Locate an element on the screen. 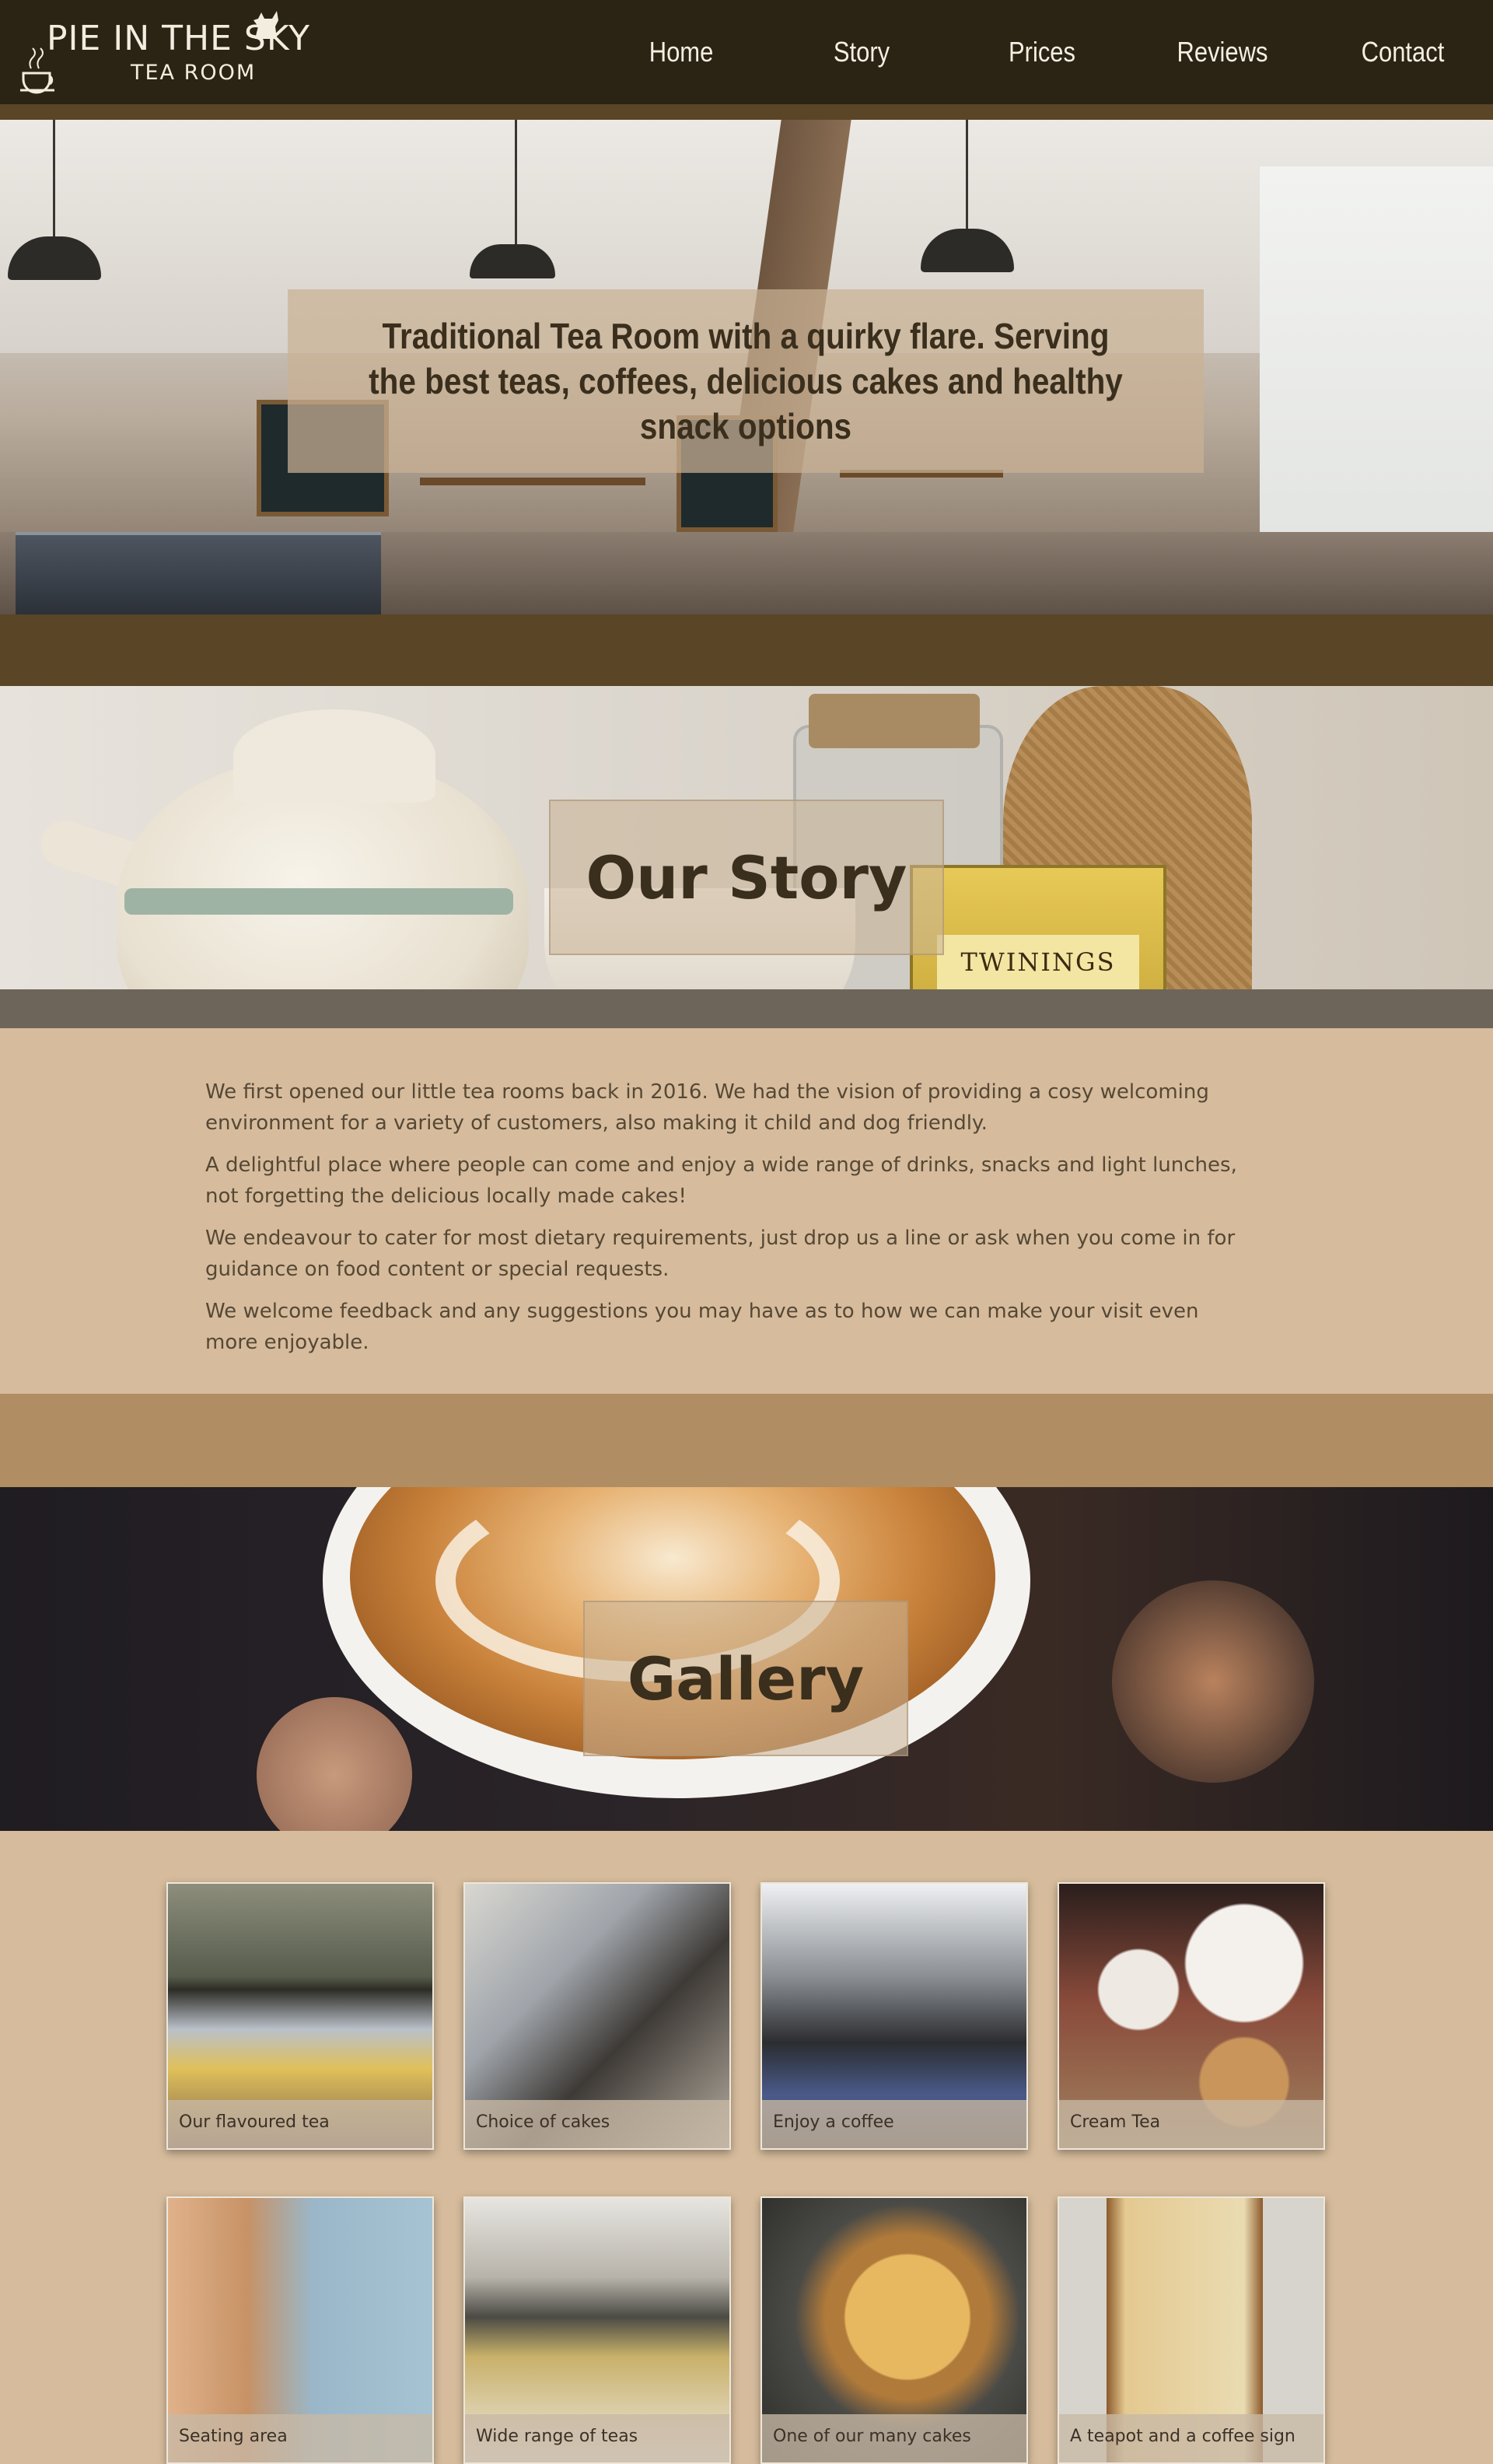  nav-prices: Prices is located at coordinates (1042, 52).